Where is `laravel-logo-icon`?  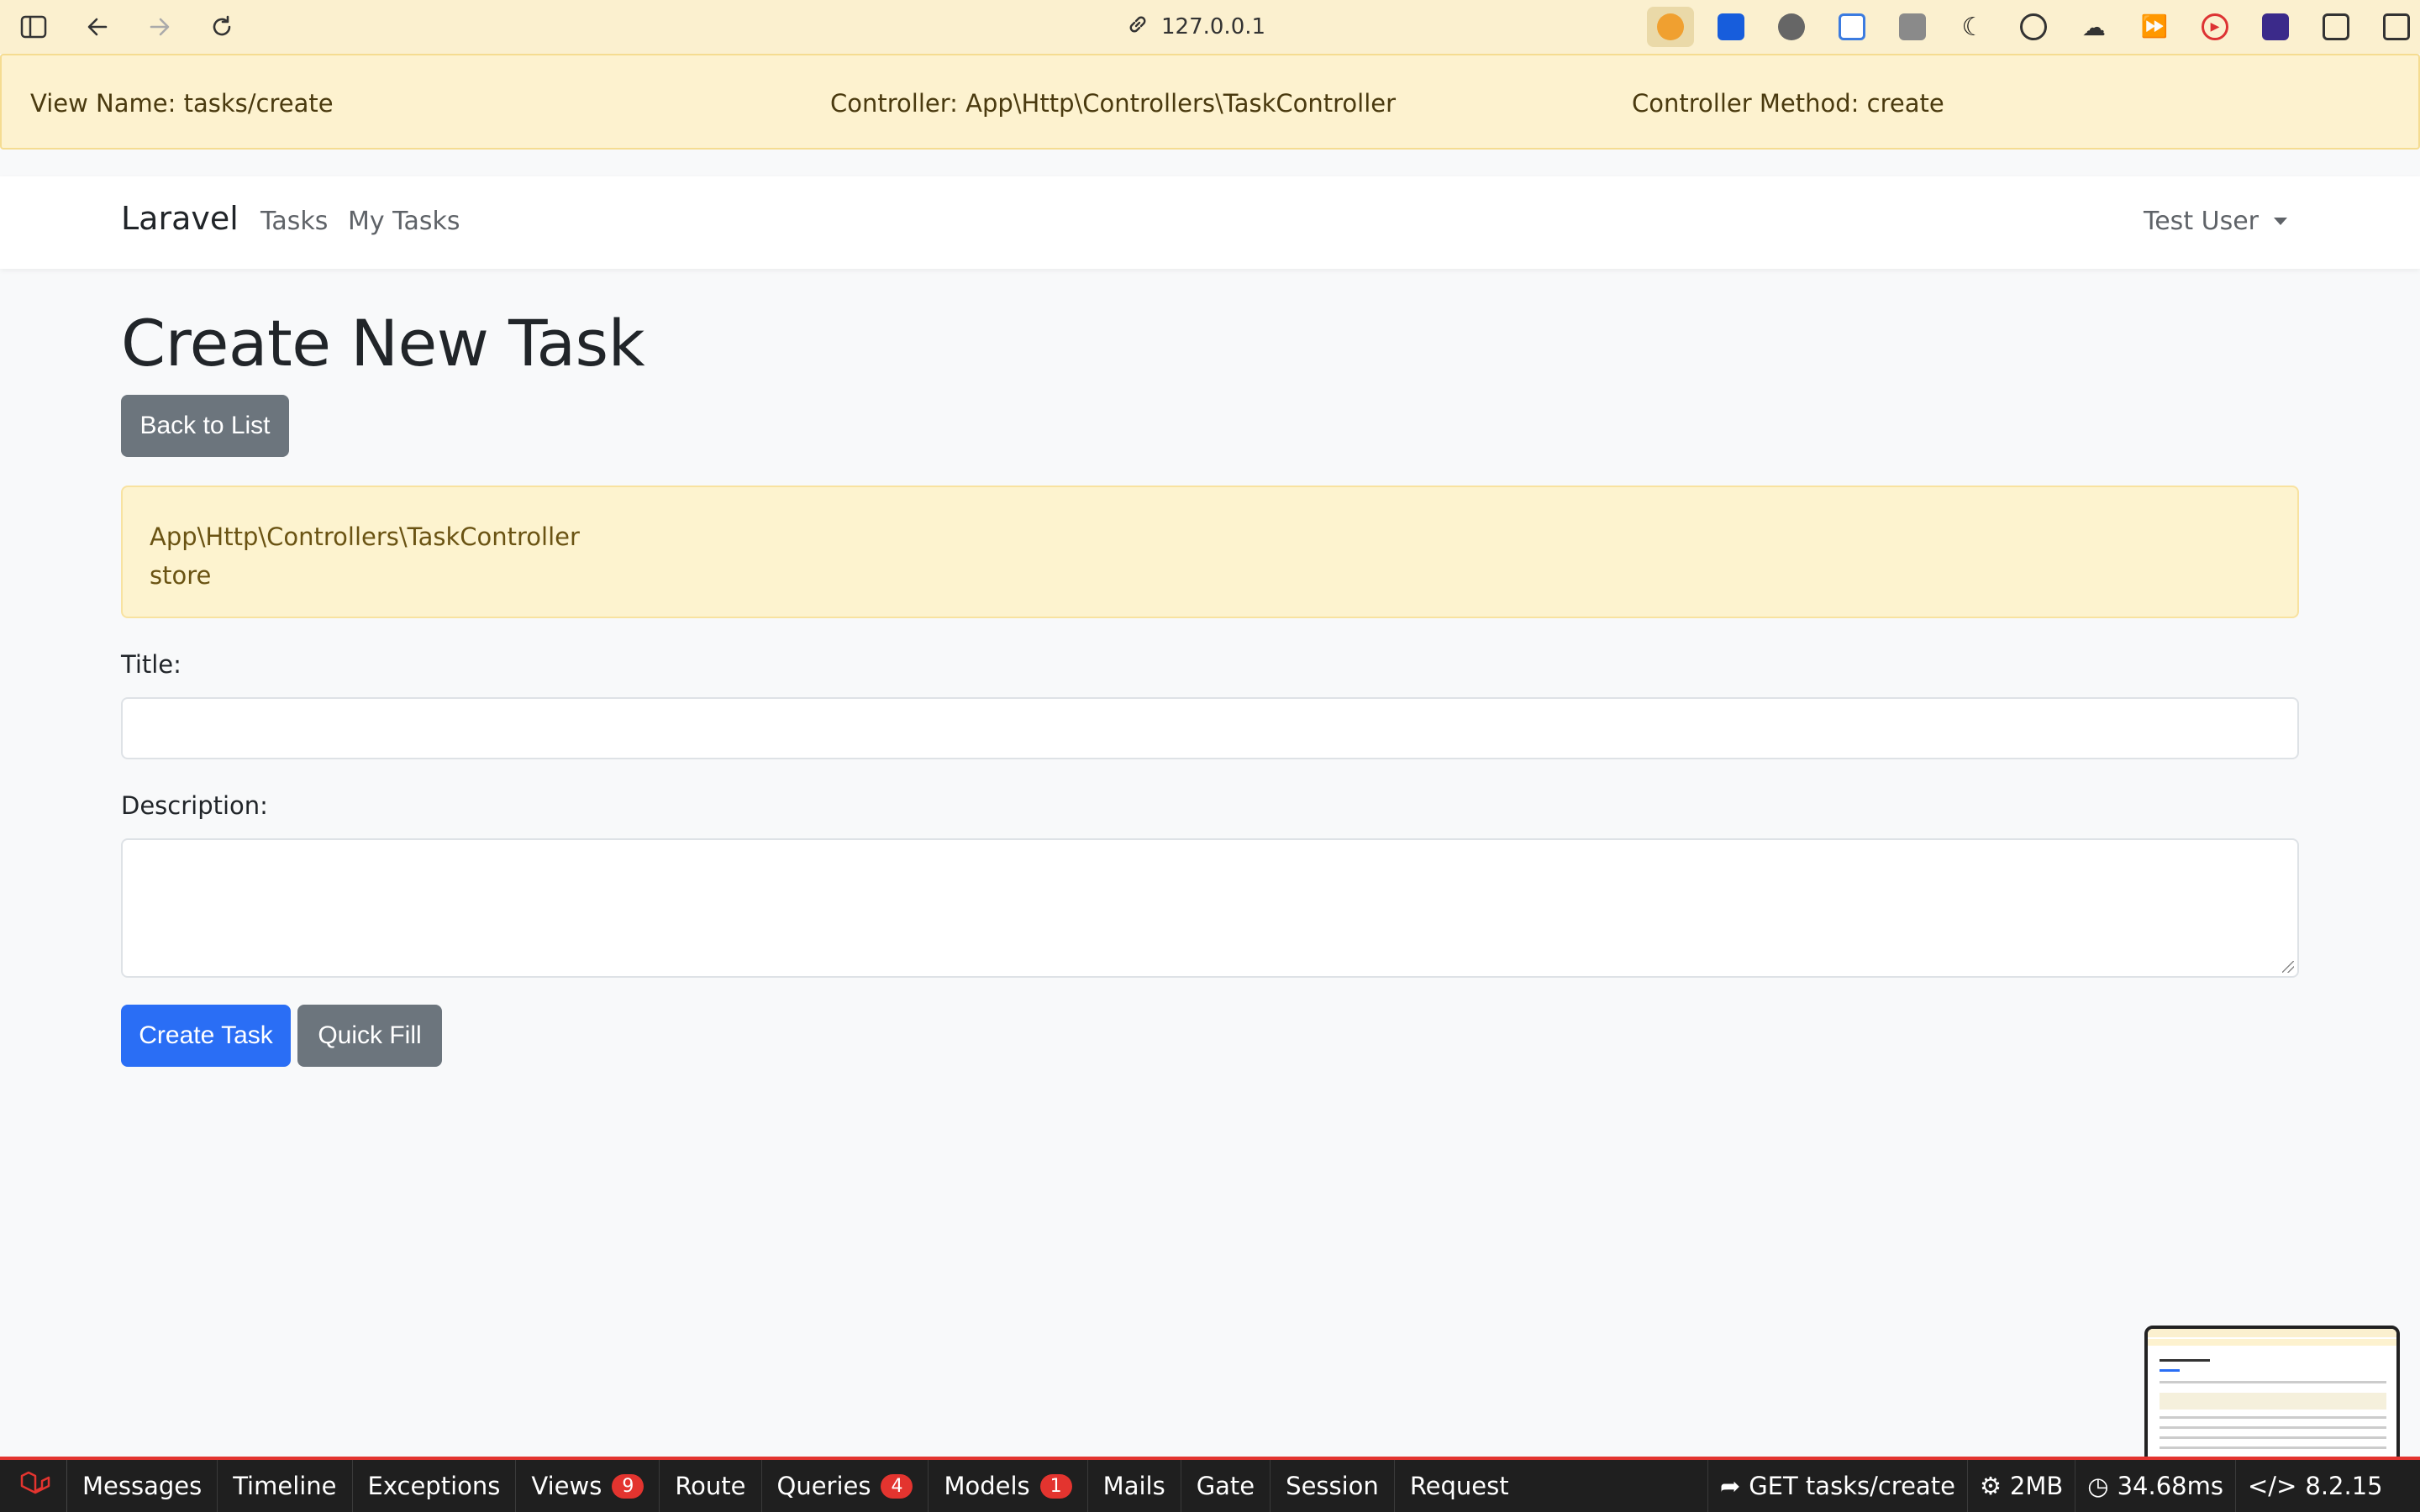
laravel-logo-icon is located at coordinates (34, 1486).